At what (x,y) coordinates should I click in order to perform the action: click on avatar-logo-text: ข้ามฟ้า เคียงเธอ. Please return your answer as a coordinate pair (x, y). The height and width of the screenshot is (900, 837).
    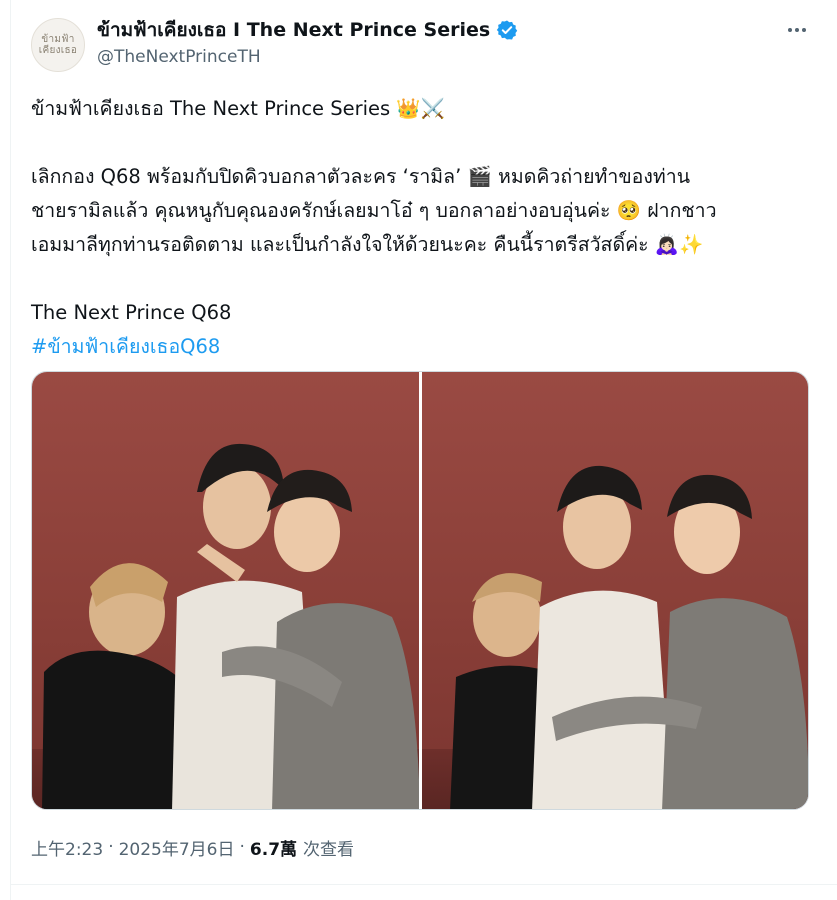
    Looking at the image, I should click on (58, 45).